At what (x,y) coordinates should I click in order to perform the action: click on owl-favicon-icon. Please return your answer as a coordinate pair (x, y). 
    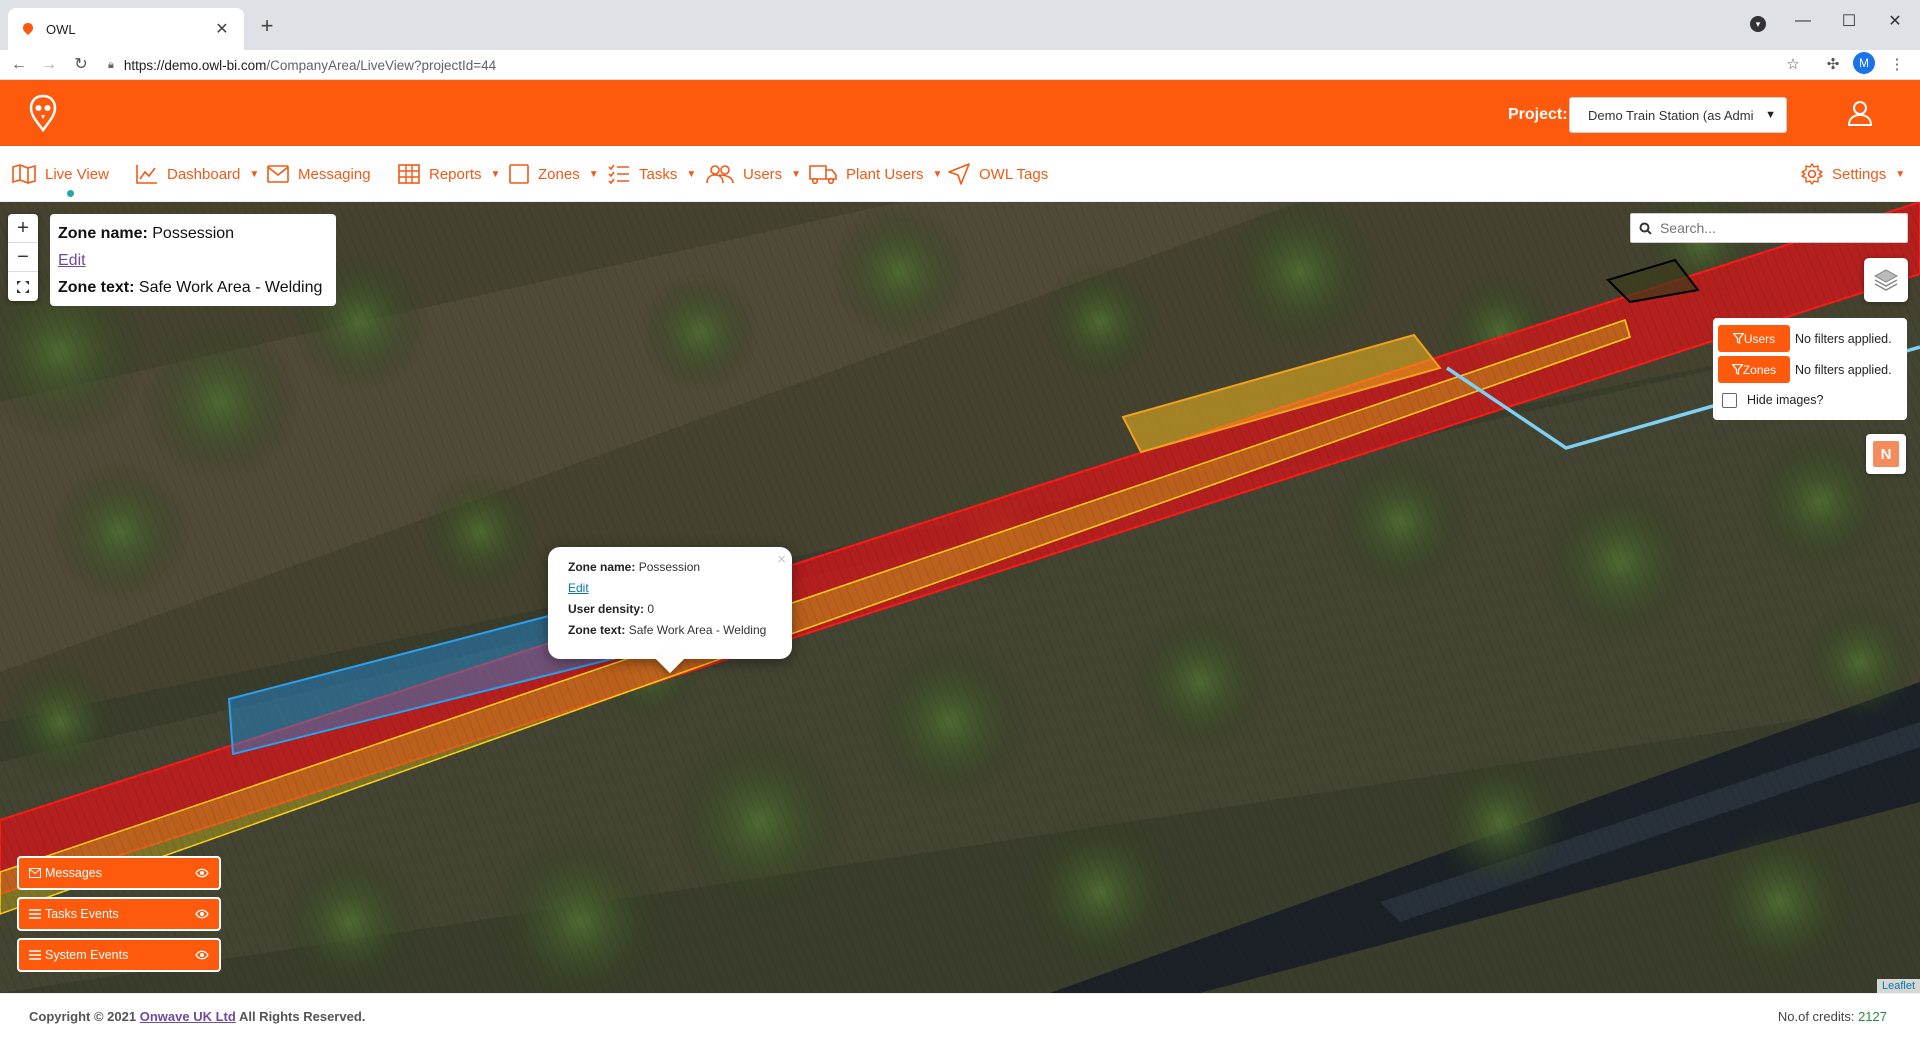
    Looking at the image, I should click on (28, 29).